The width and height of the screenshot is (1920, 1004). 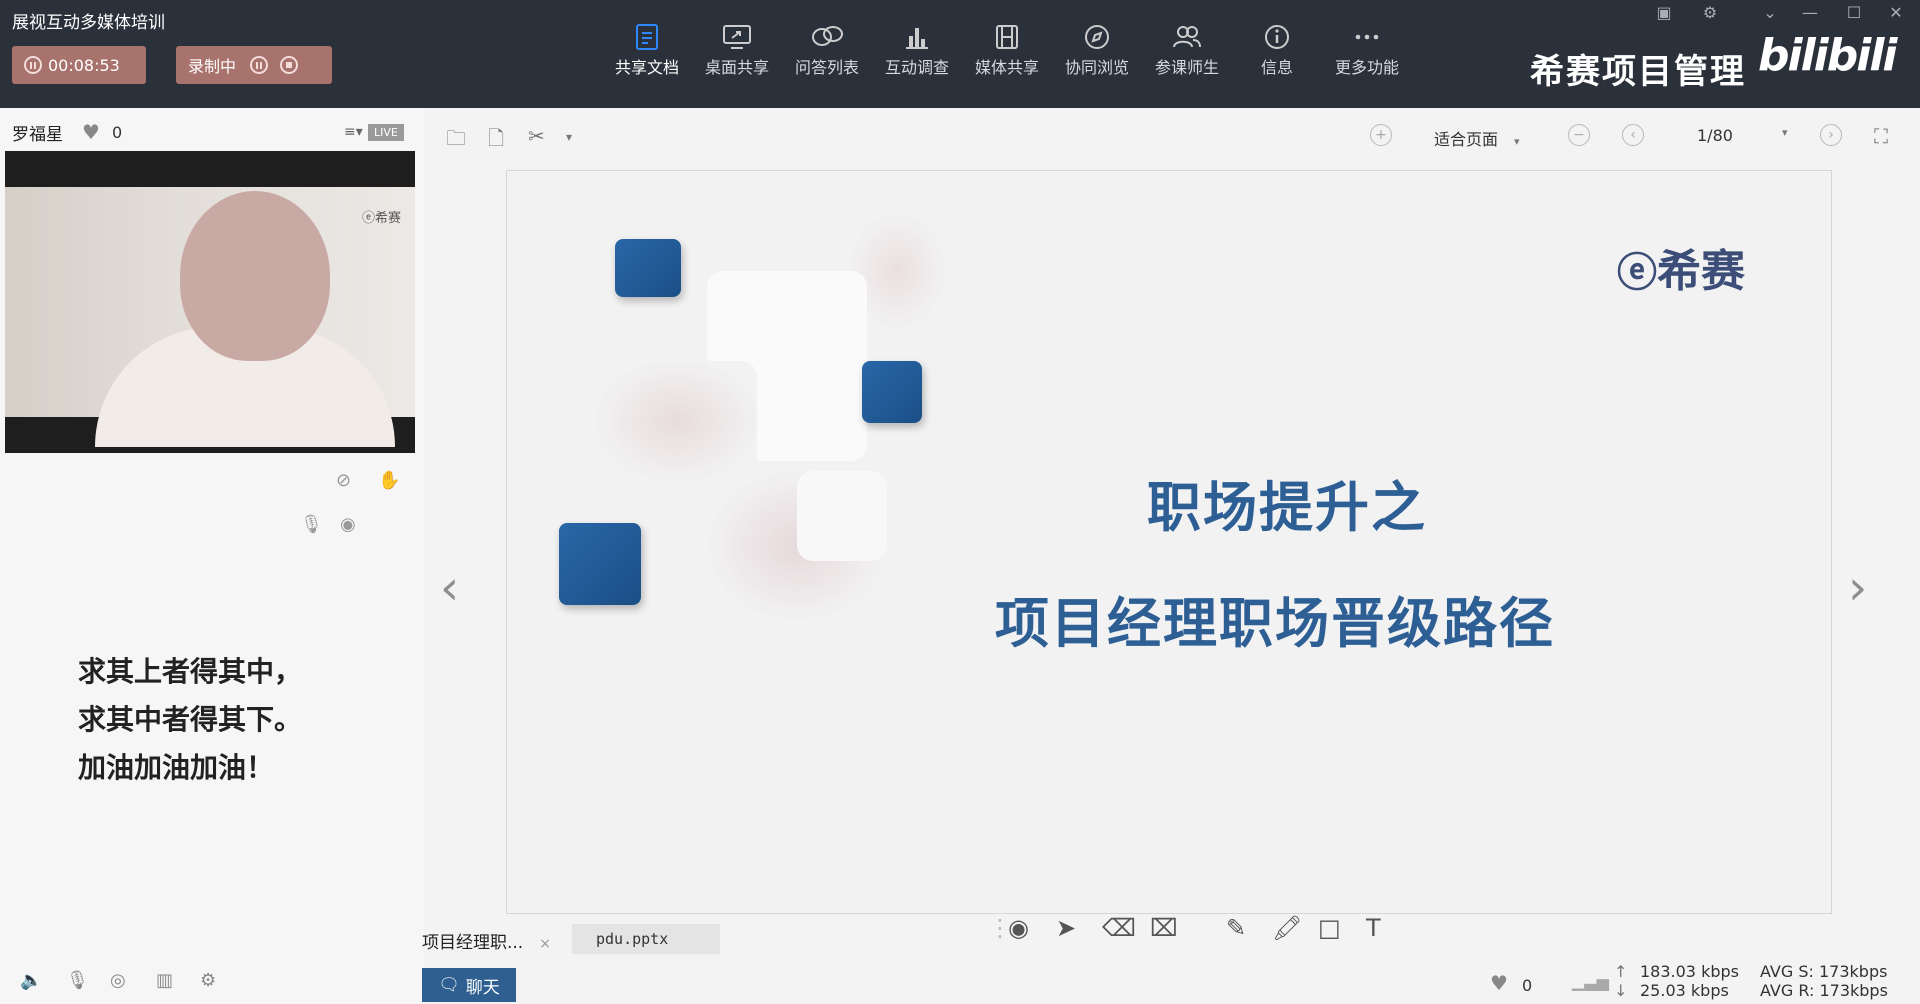 I want to click on raise-hand-icon: ✋, so click(x=389, y=480).